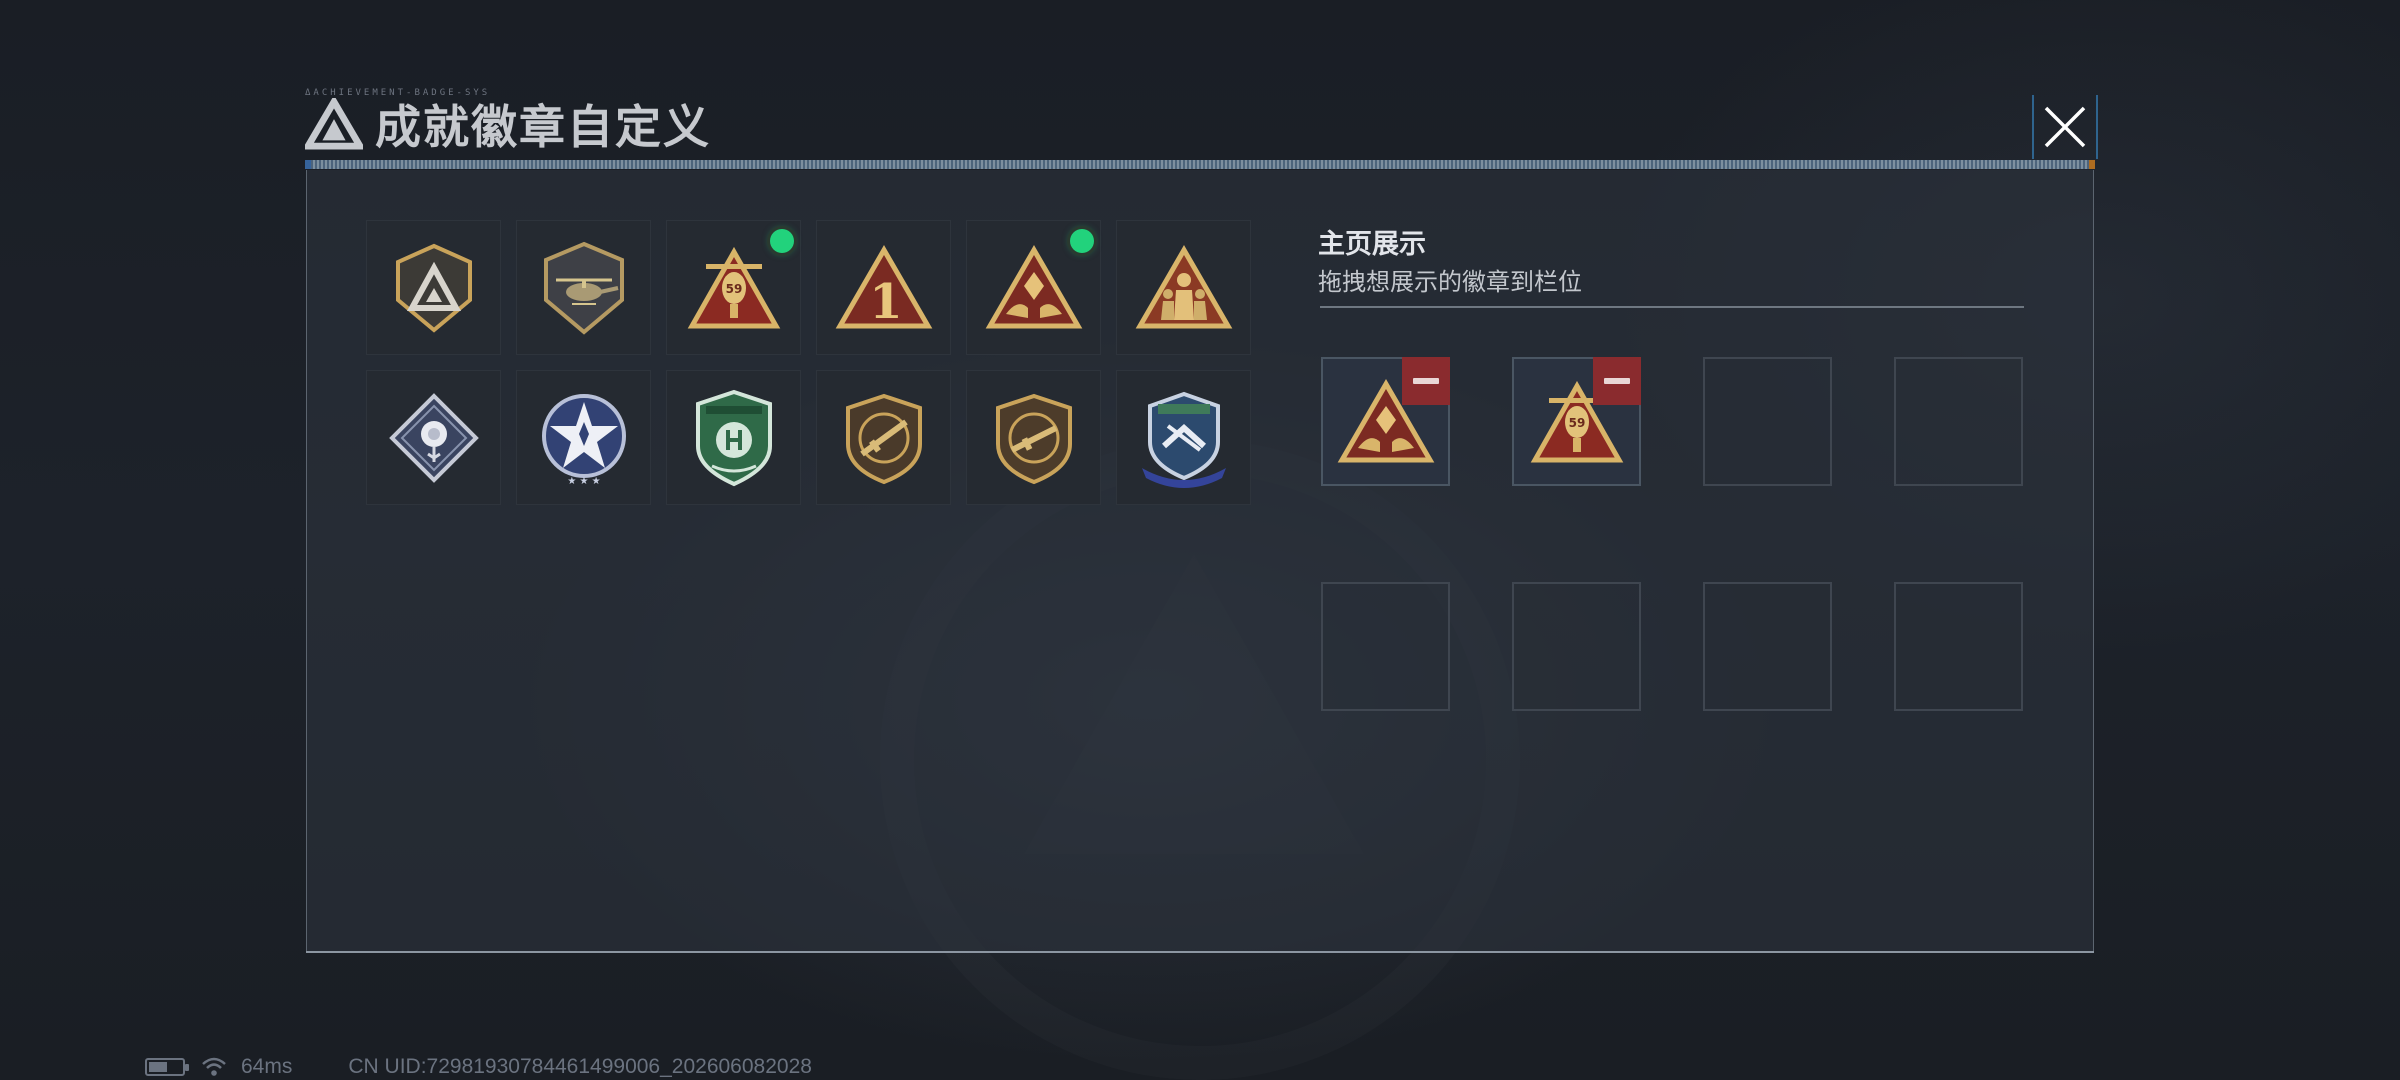  I want to click on rifle-shield-badge-icon, so click(883, 438).